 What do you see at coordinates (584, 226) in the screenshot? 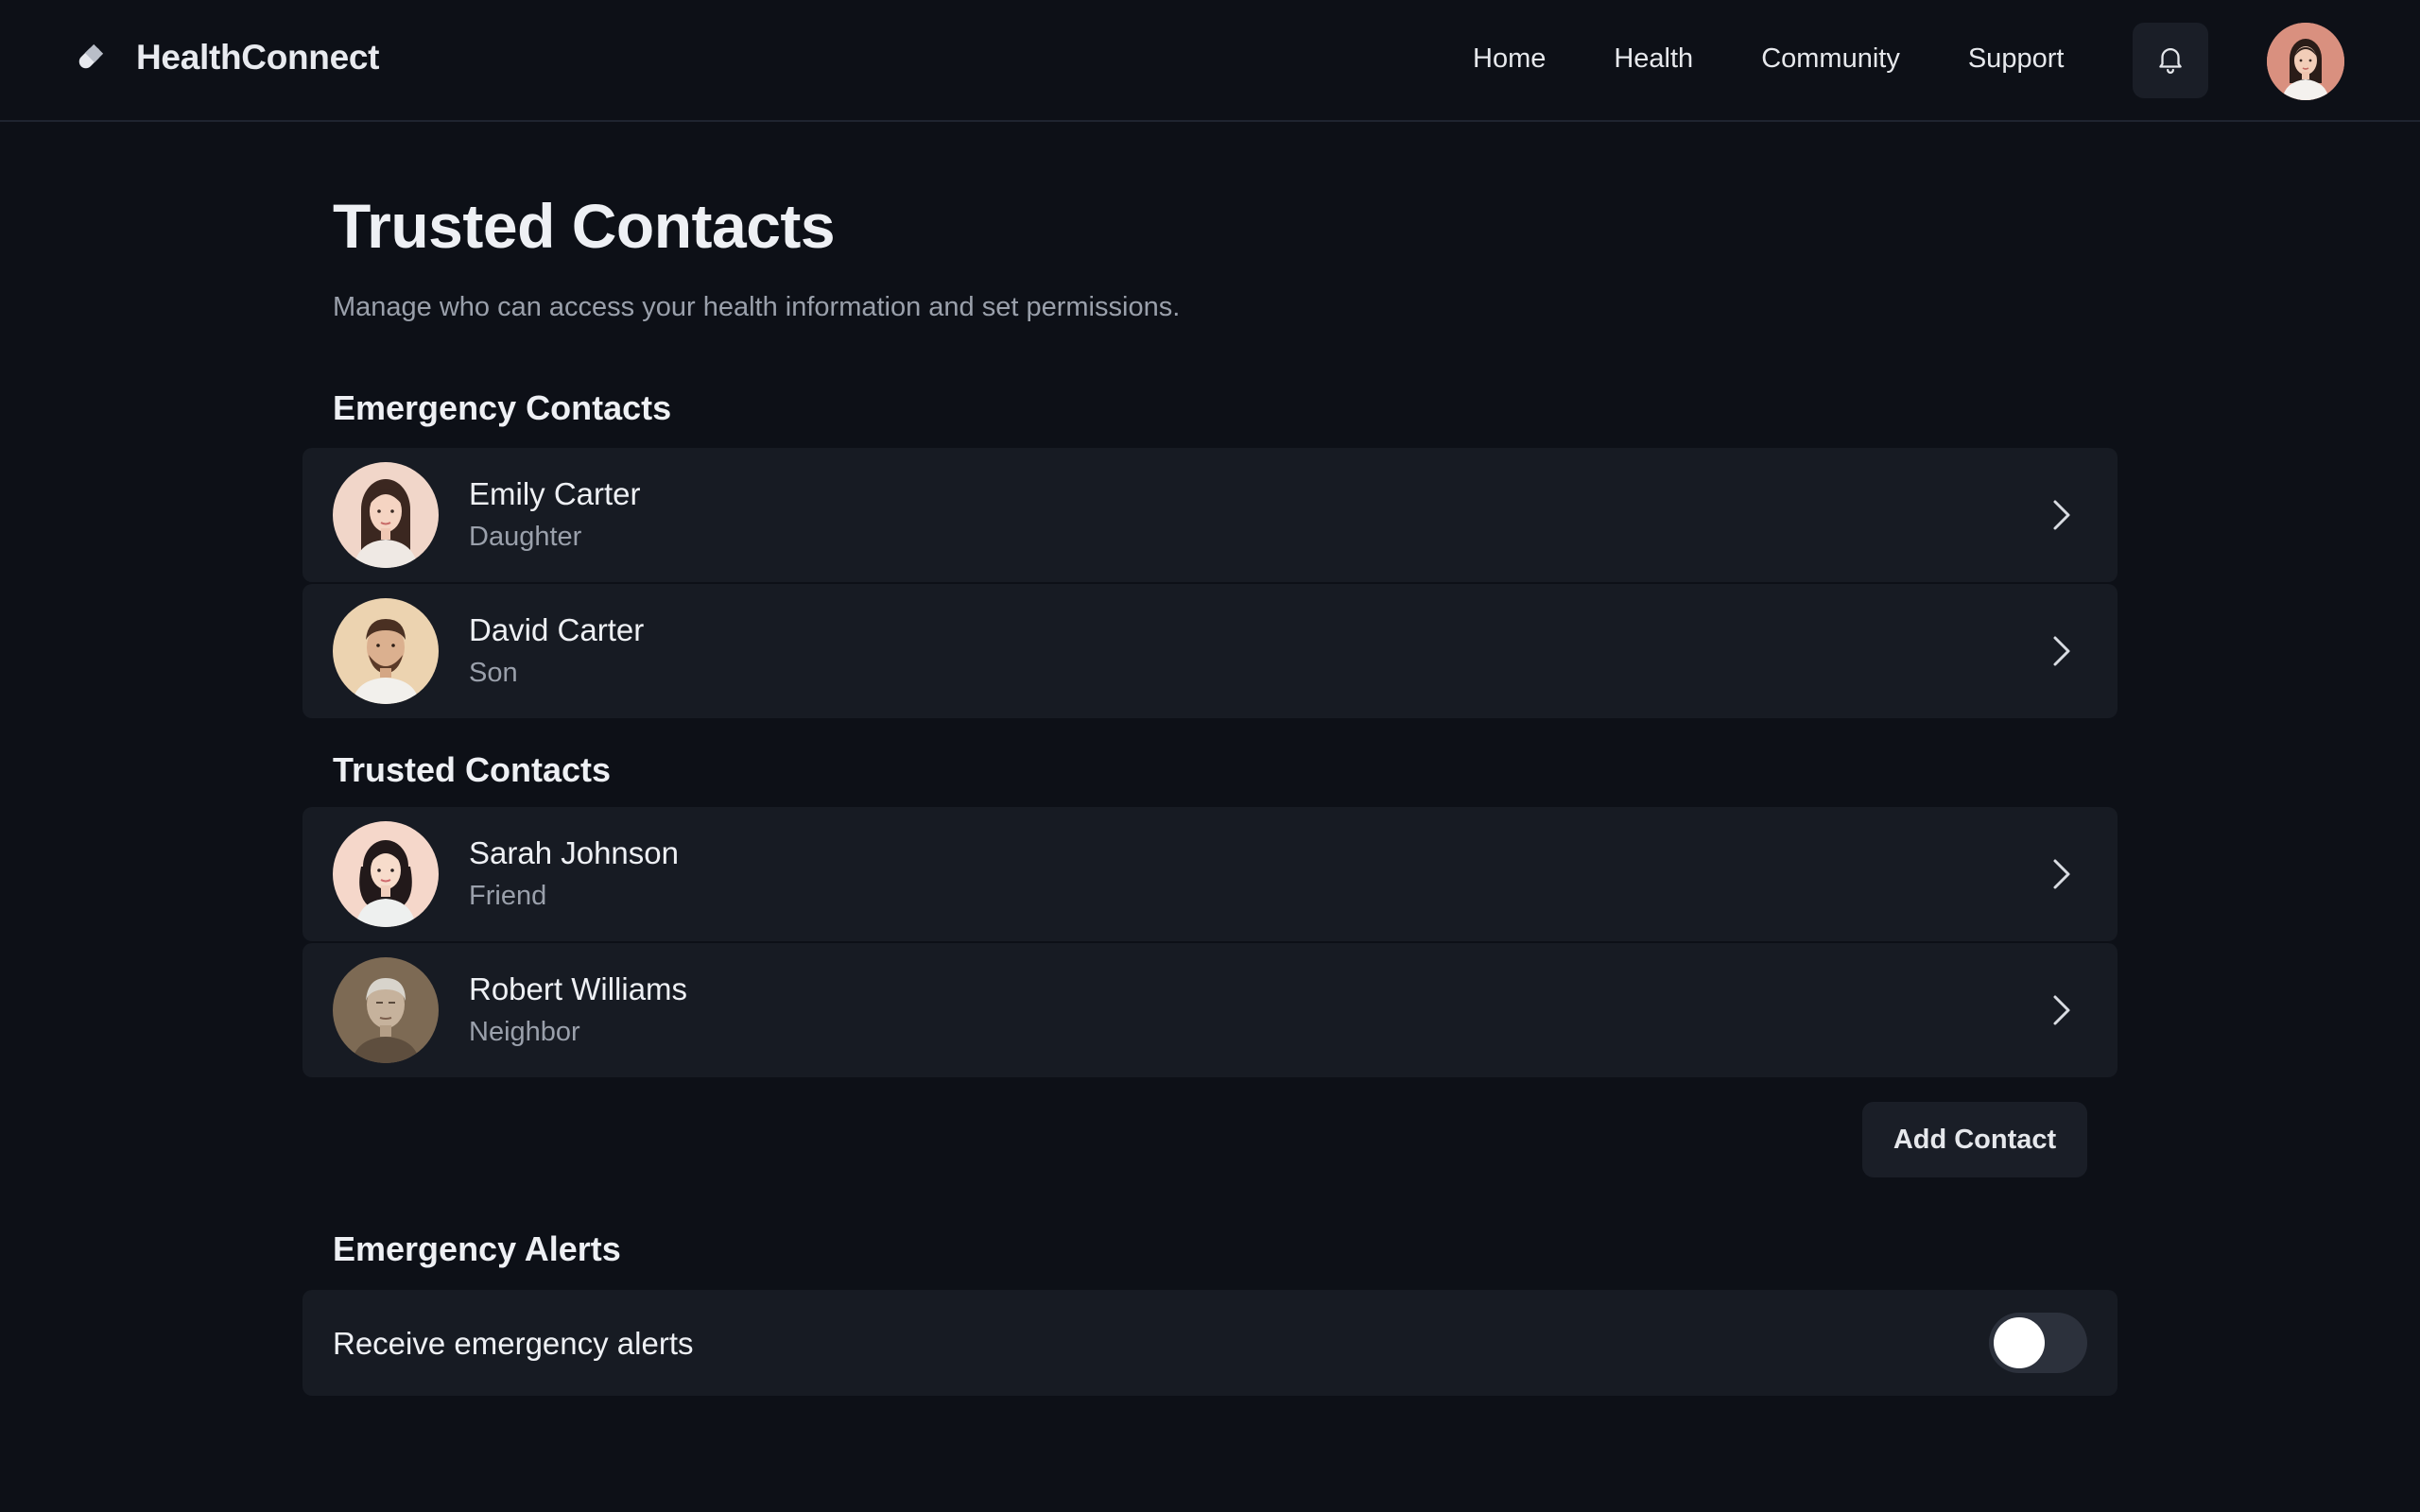
I see `page-title: Trusted Contacts` at bounding box center [584, 226].